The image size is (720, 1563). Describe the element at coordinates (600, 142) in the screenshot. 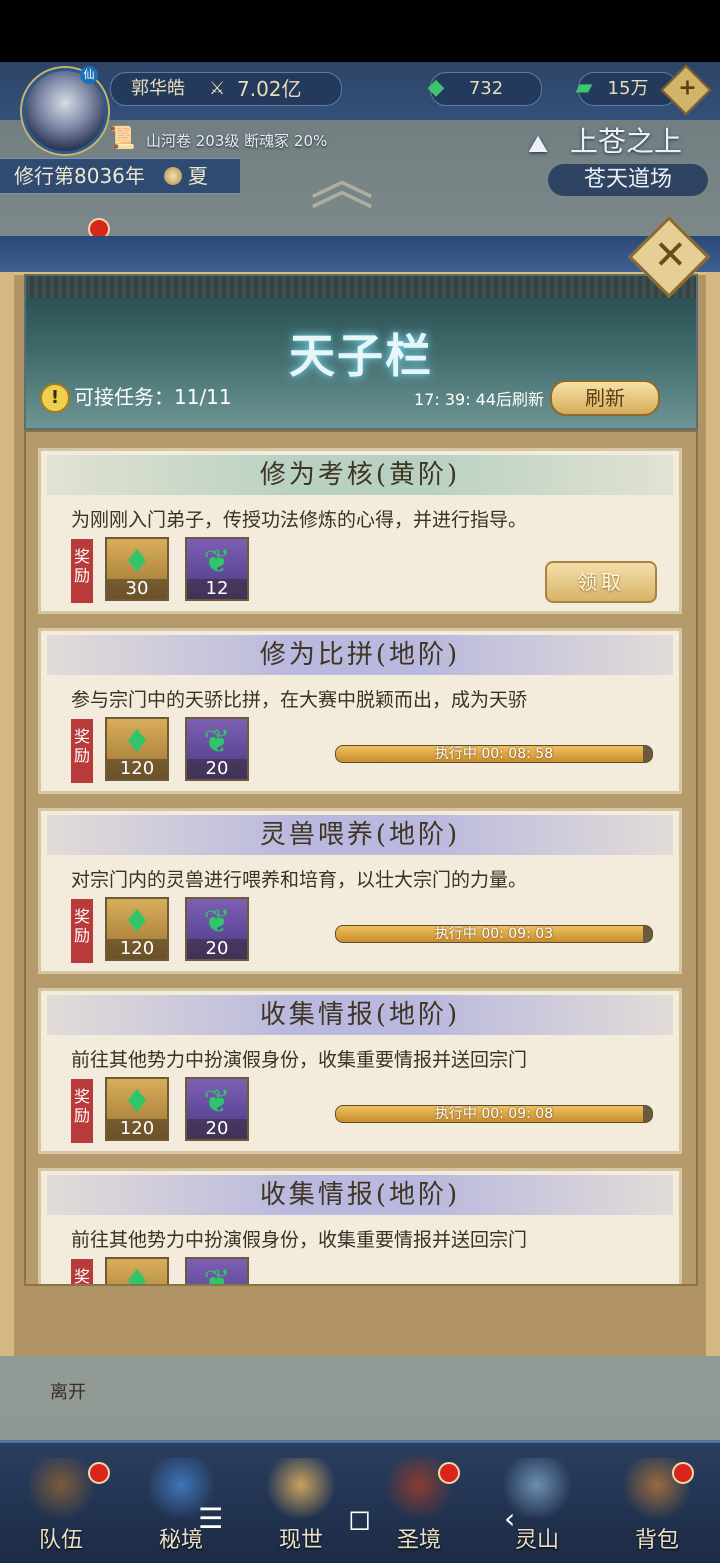

I see `realm-title: ⛰ 上苍之上` at that location.